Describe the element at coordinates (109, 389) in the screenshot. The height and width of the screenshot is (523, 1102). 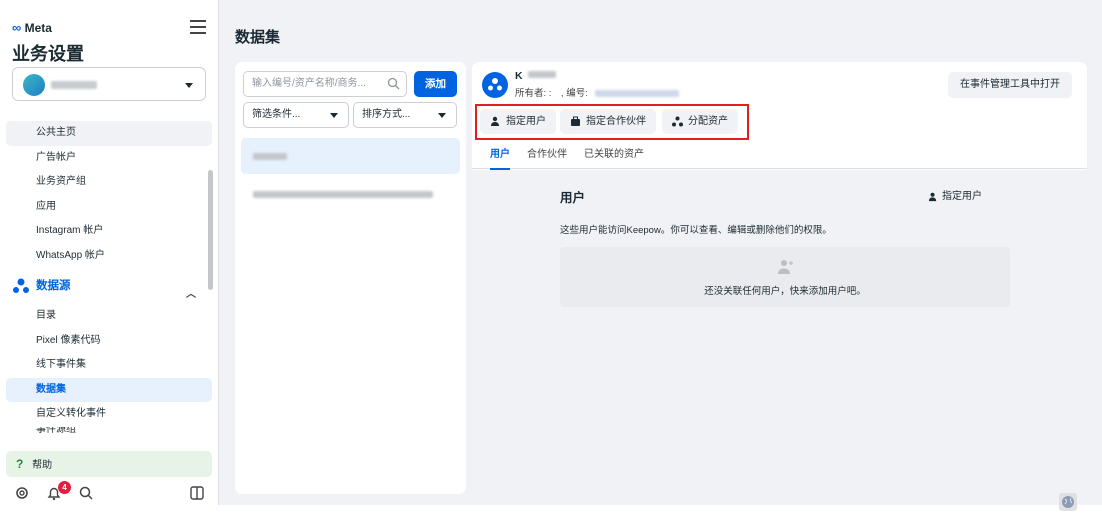
I see `sidebar-item-datasets: 数据集` at that location.